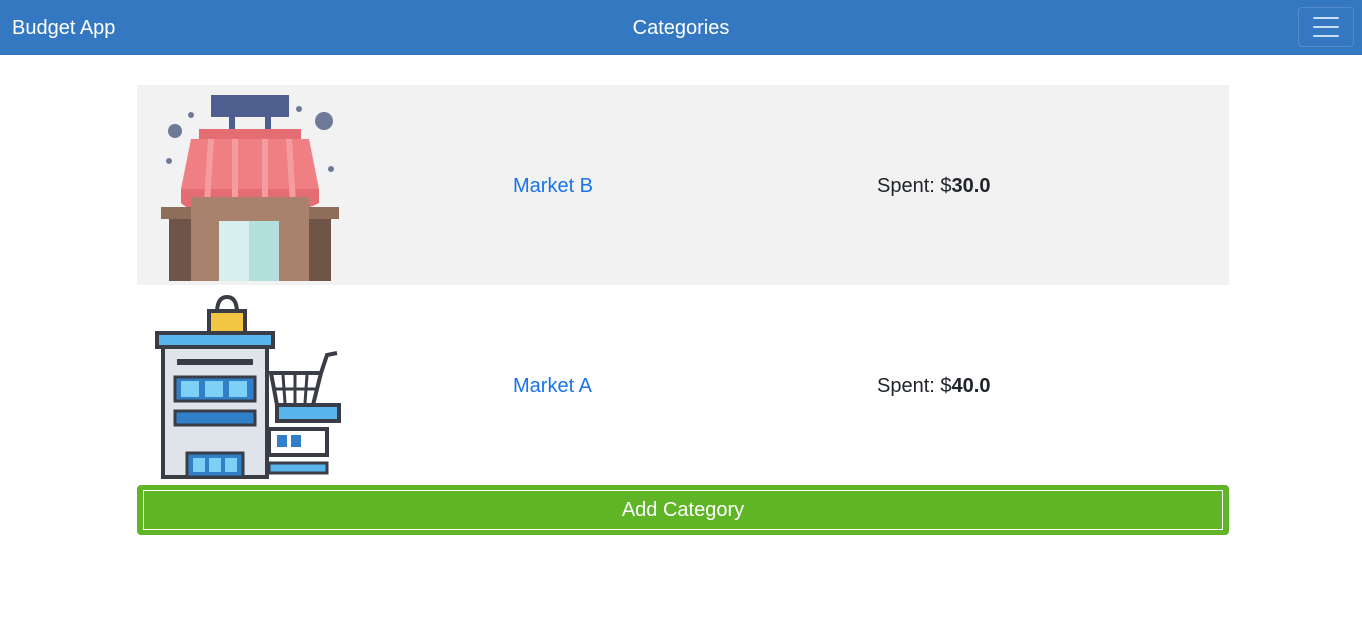 The image size is (1362, 622). What do you see at coordinates (248, 386) in the screenshot?
I see `supermarket-cart-icon` at bounding box center [248, 386].